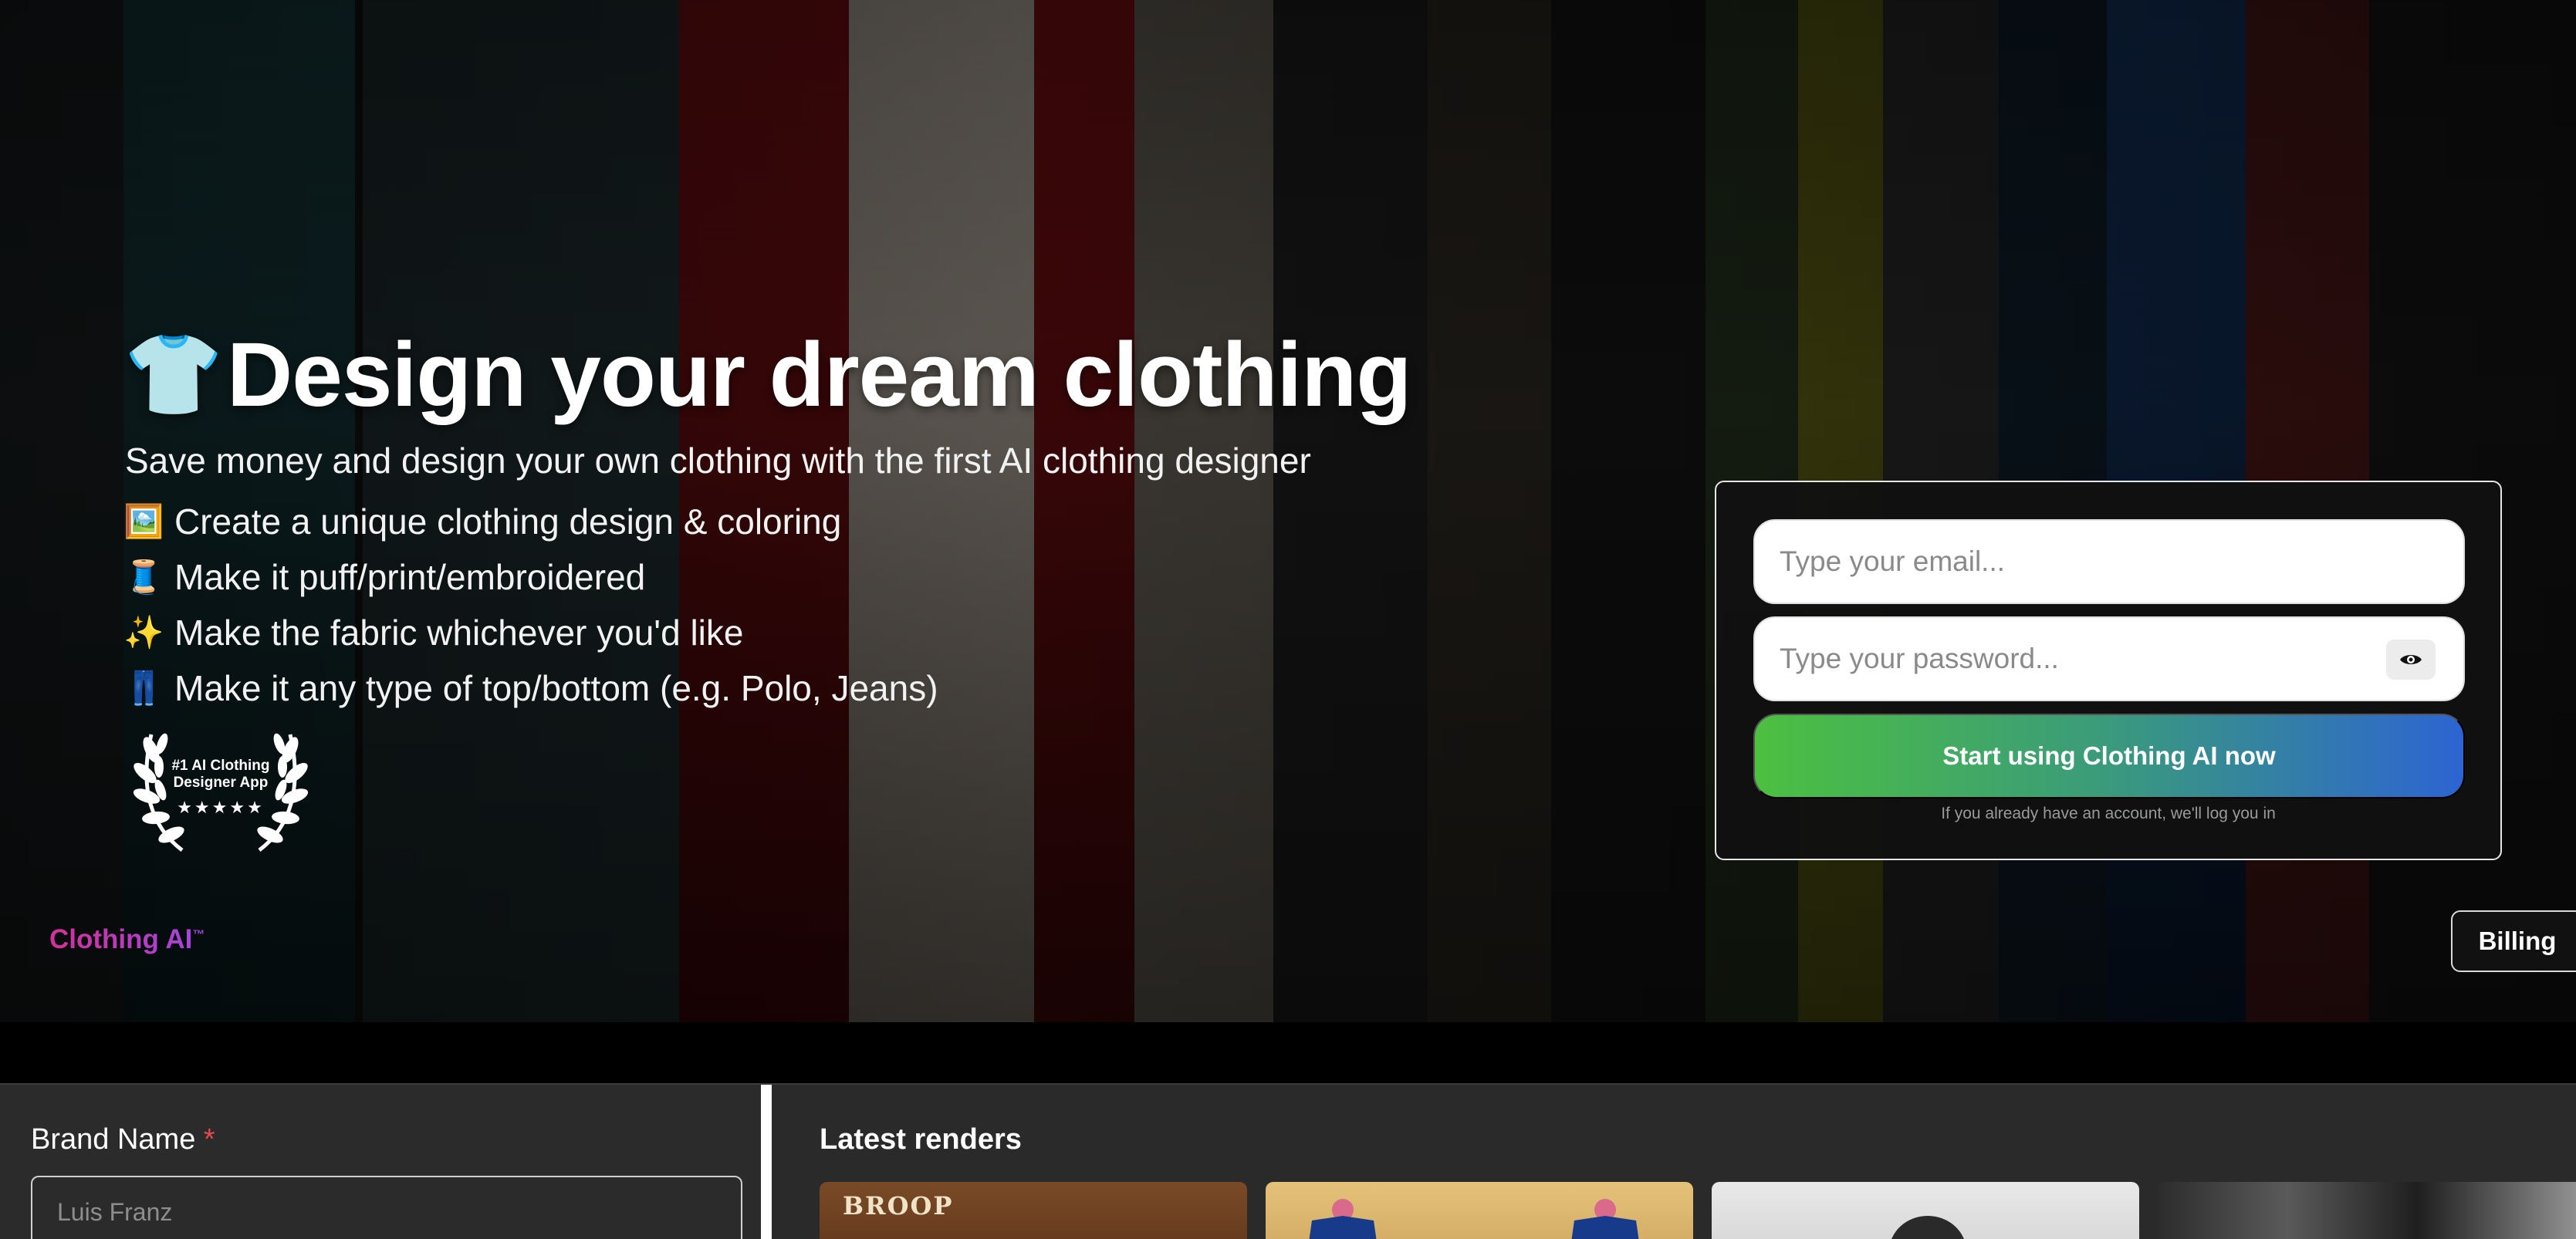  I want to click on eye-icon, so click(2411, 659).